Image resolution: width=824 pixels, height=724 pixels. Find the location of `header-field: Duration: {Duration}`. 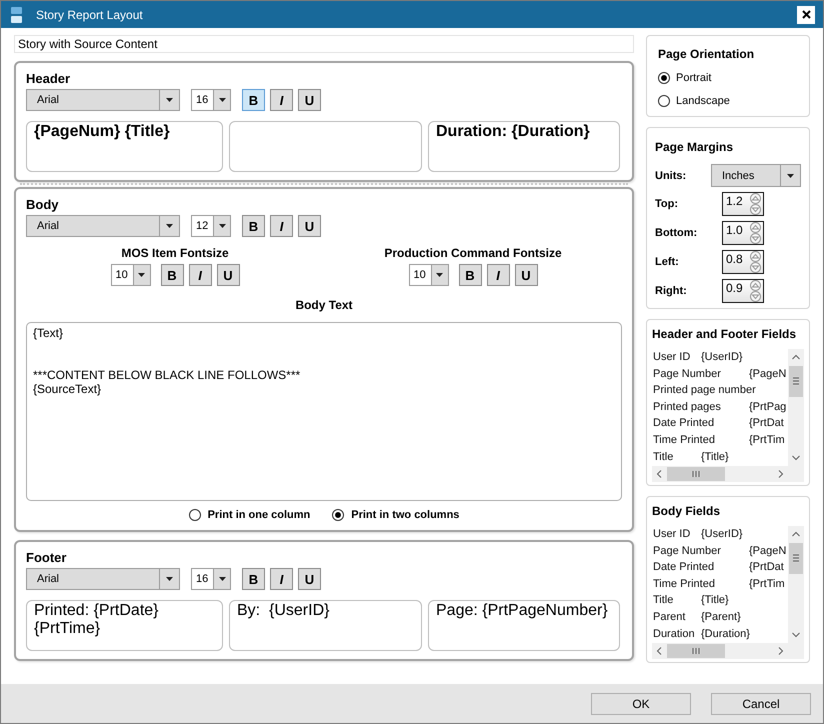

header-field: Duration: {Duration} is located at coordinates (524, 146).